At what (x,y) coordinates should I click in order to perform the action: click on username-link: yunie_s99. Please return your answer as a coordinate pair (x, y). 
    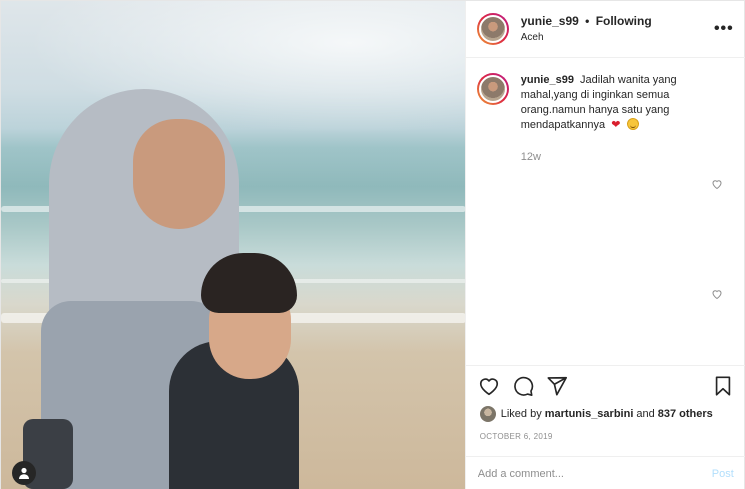
    Looking at the image, I should click on (550, 21).